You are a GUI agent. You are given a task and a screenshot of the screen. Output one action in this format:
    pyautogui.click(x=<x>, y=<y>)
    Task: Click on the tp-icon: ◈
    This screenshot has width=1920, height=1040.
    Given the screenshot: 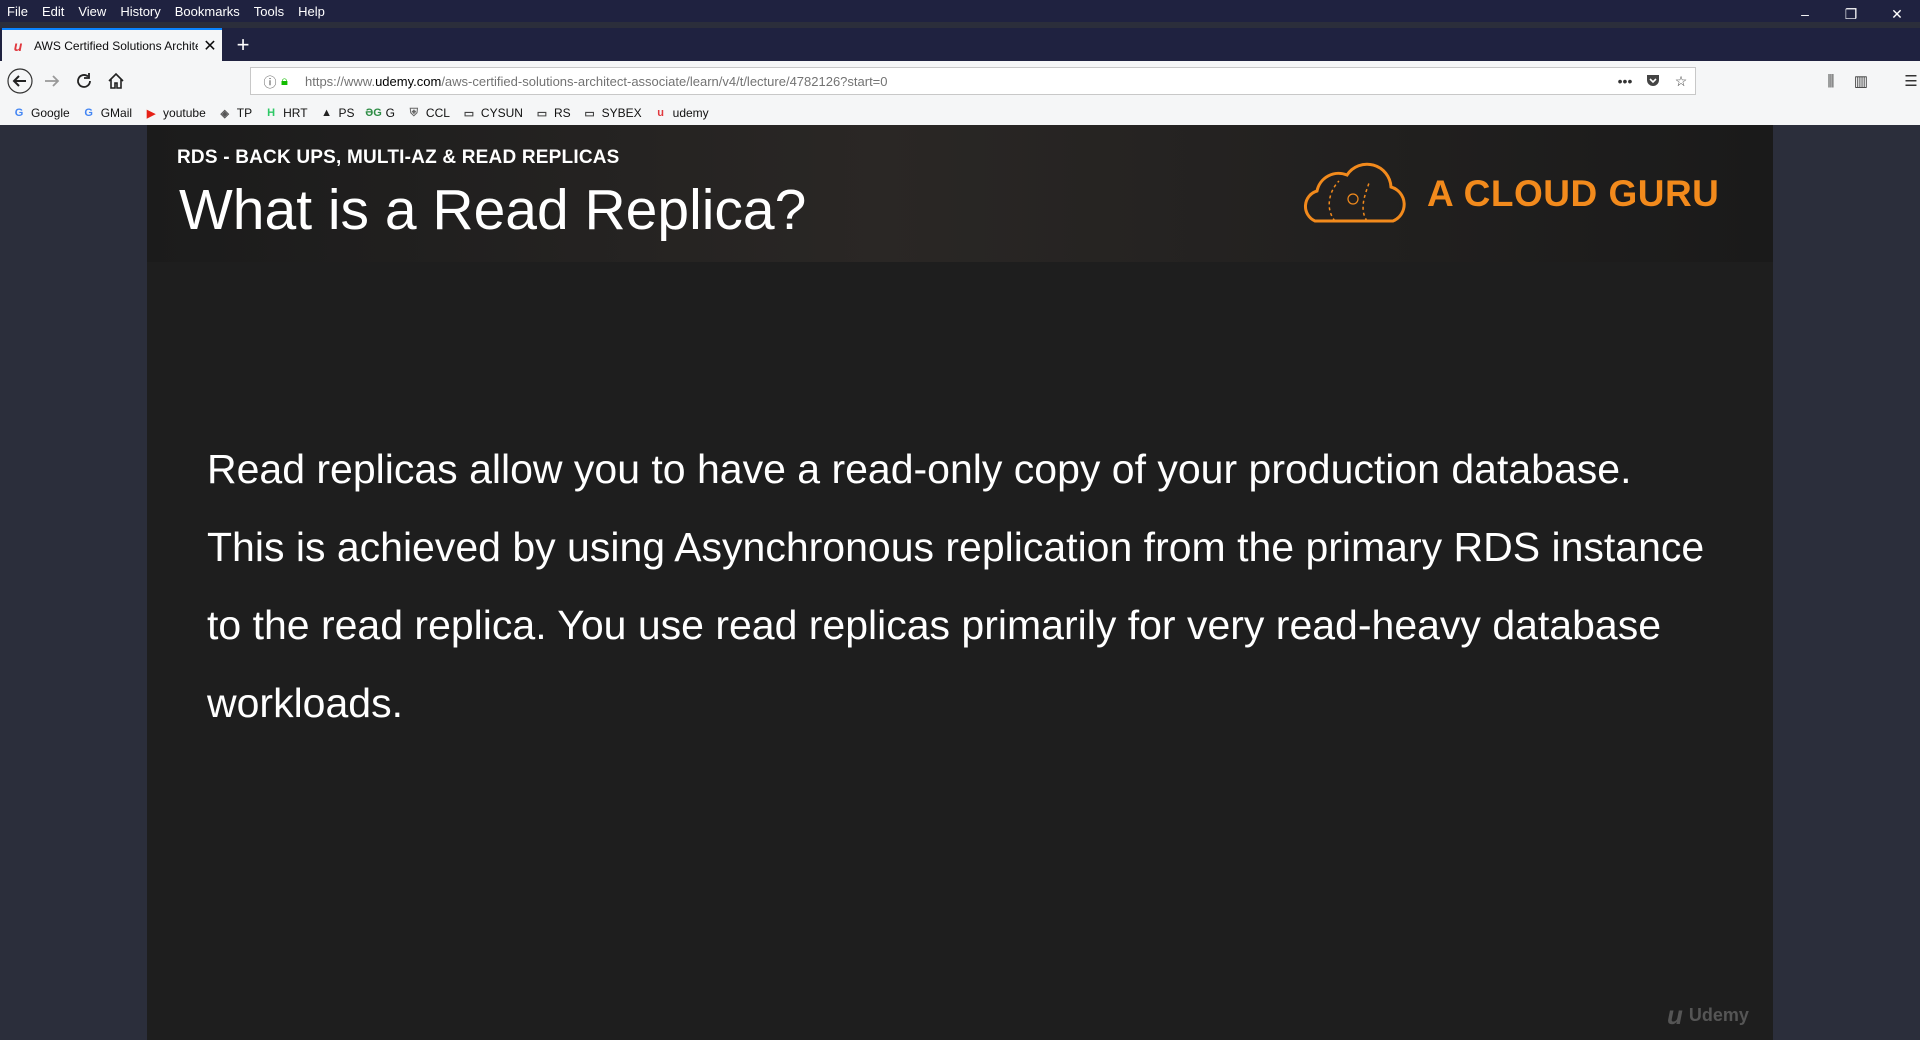 What is the action you would take?
    pyautogui.click(x=224, y=113)
    